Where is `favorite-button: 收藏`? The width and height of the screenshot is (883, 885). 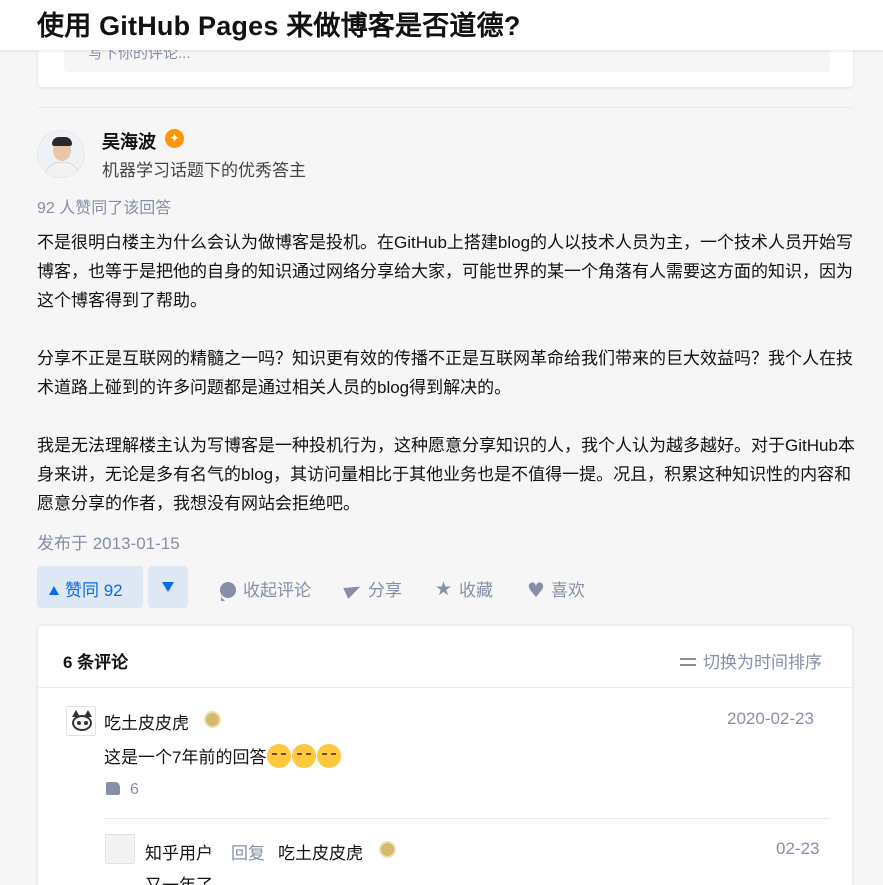 favorite-button: 收藏 is located at coordinates (464, 588).